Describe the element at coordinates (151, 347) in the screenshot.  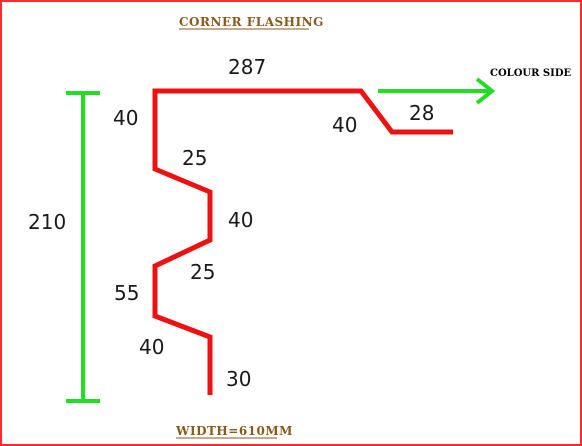
I see `dim-zig-3: 40` at that location.